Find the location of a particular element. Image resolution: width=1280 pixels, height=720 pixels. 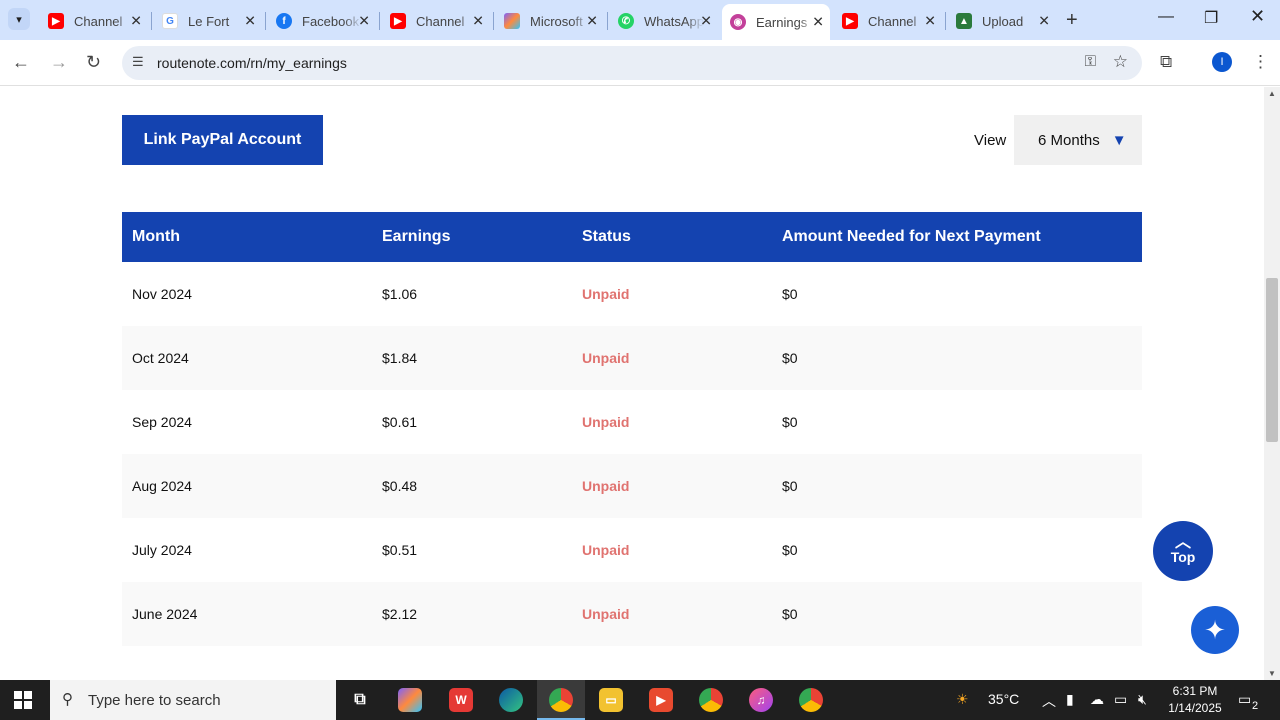

tab-search-button: ▾ is located at coordinates (19, 19).